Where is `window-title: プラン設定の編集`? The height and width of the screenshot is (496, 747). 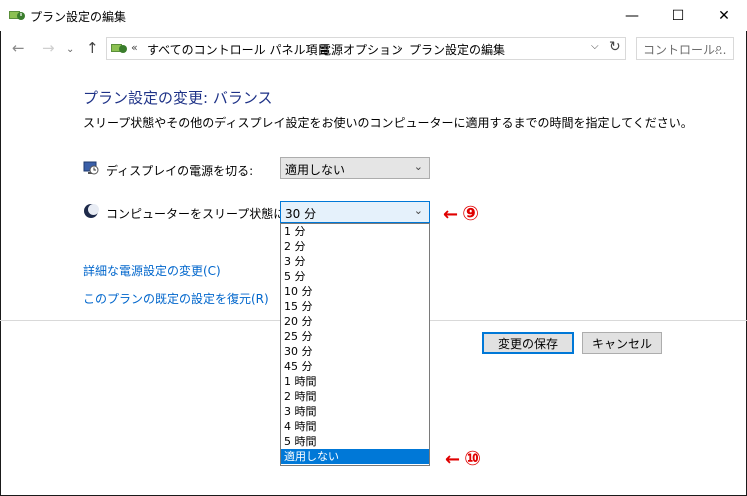
window-title: プラン設定の編集 is located at coordinates (78, 17).